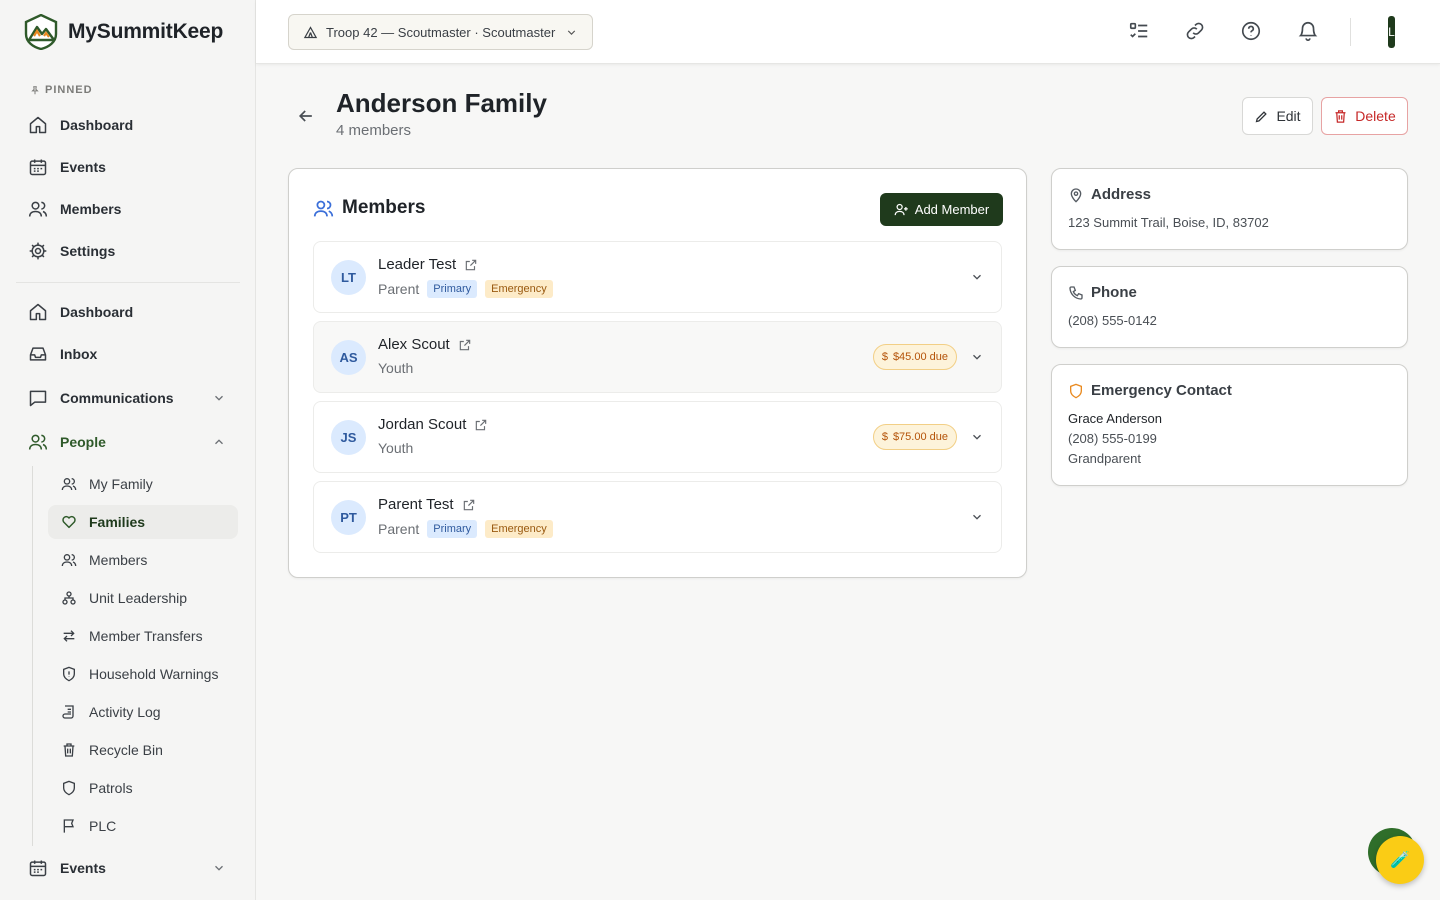 The width and height of the screenshot is (1440, 900). I want to click on inbox-icon, so click(38, 354).